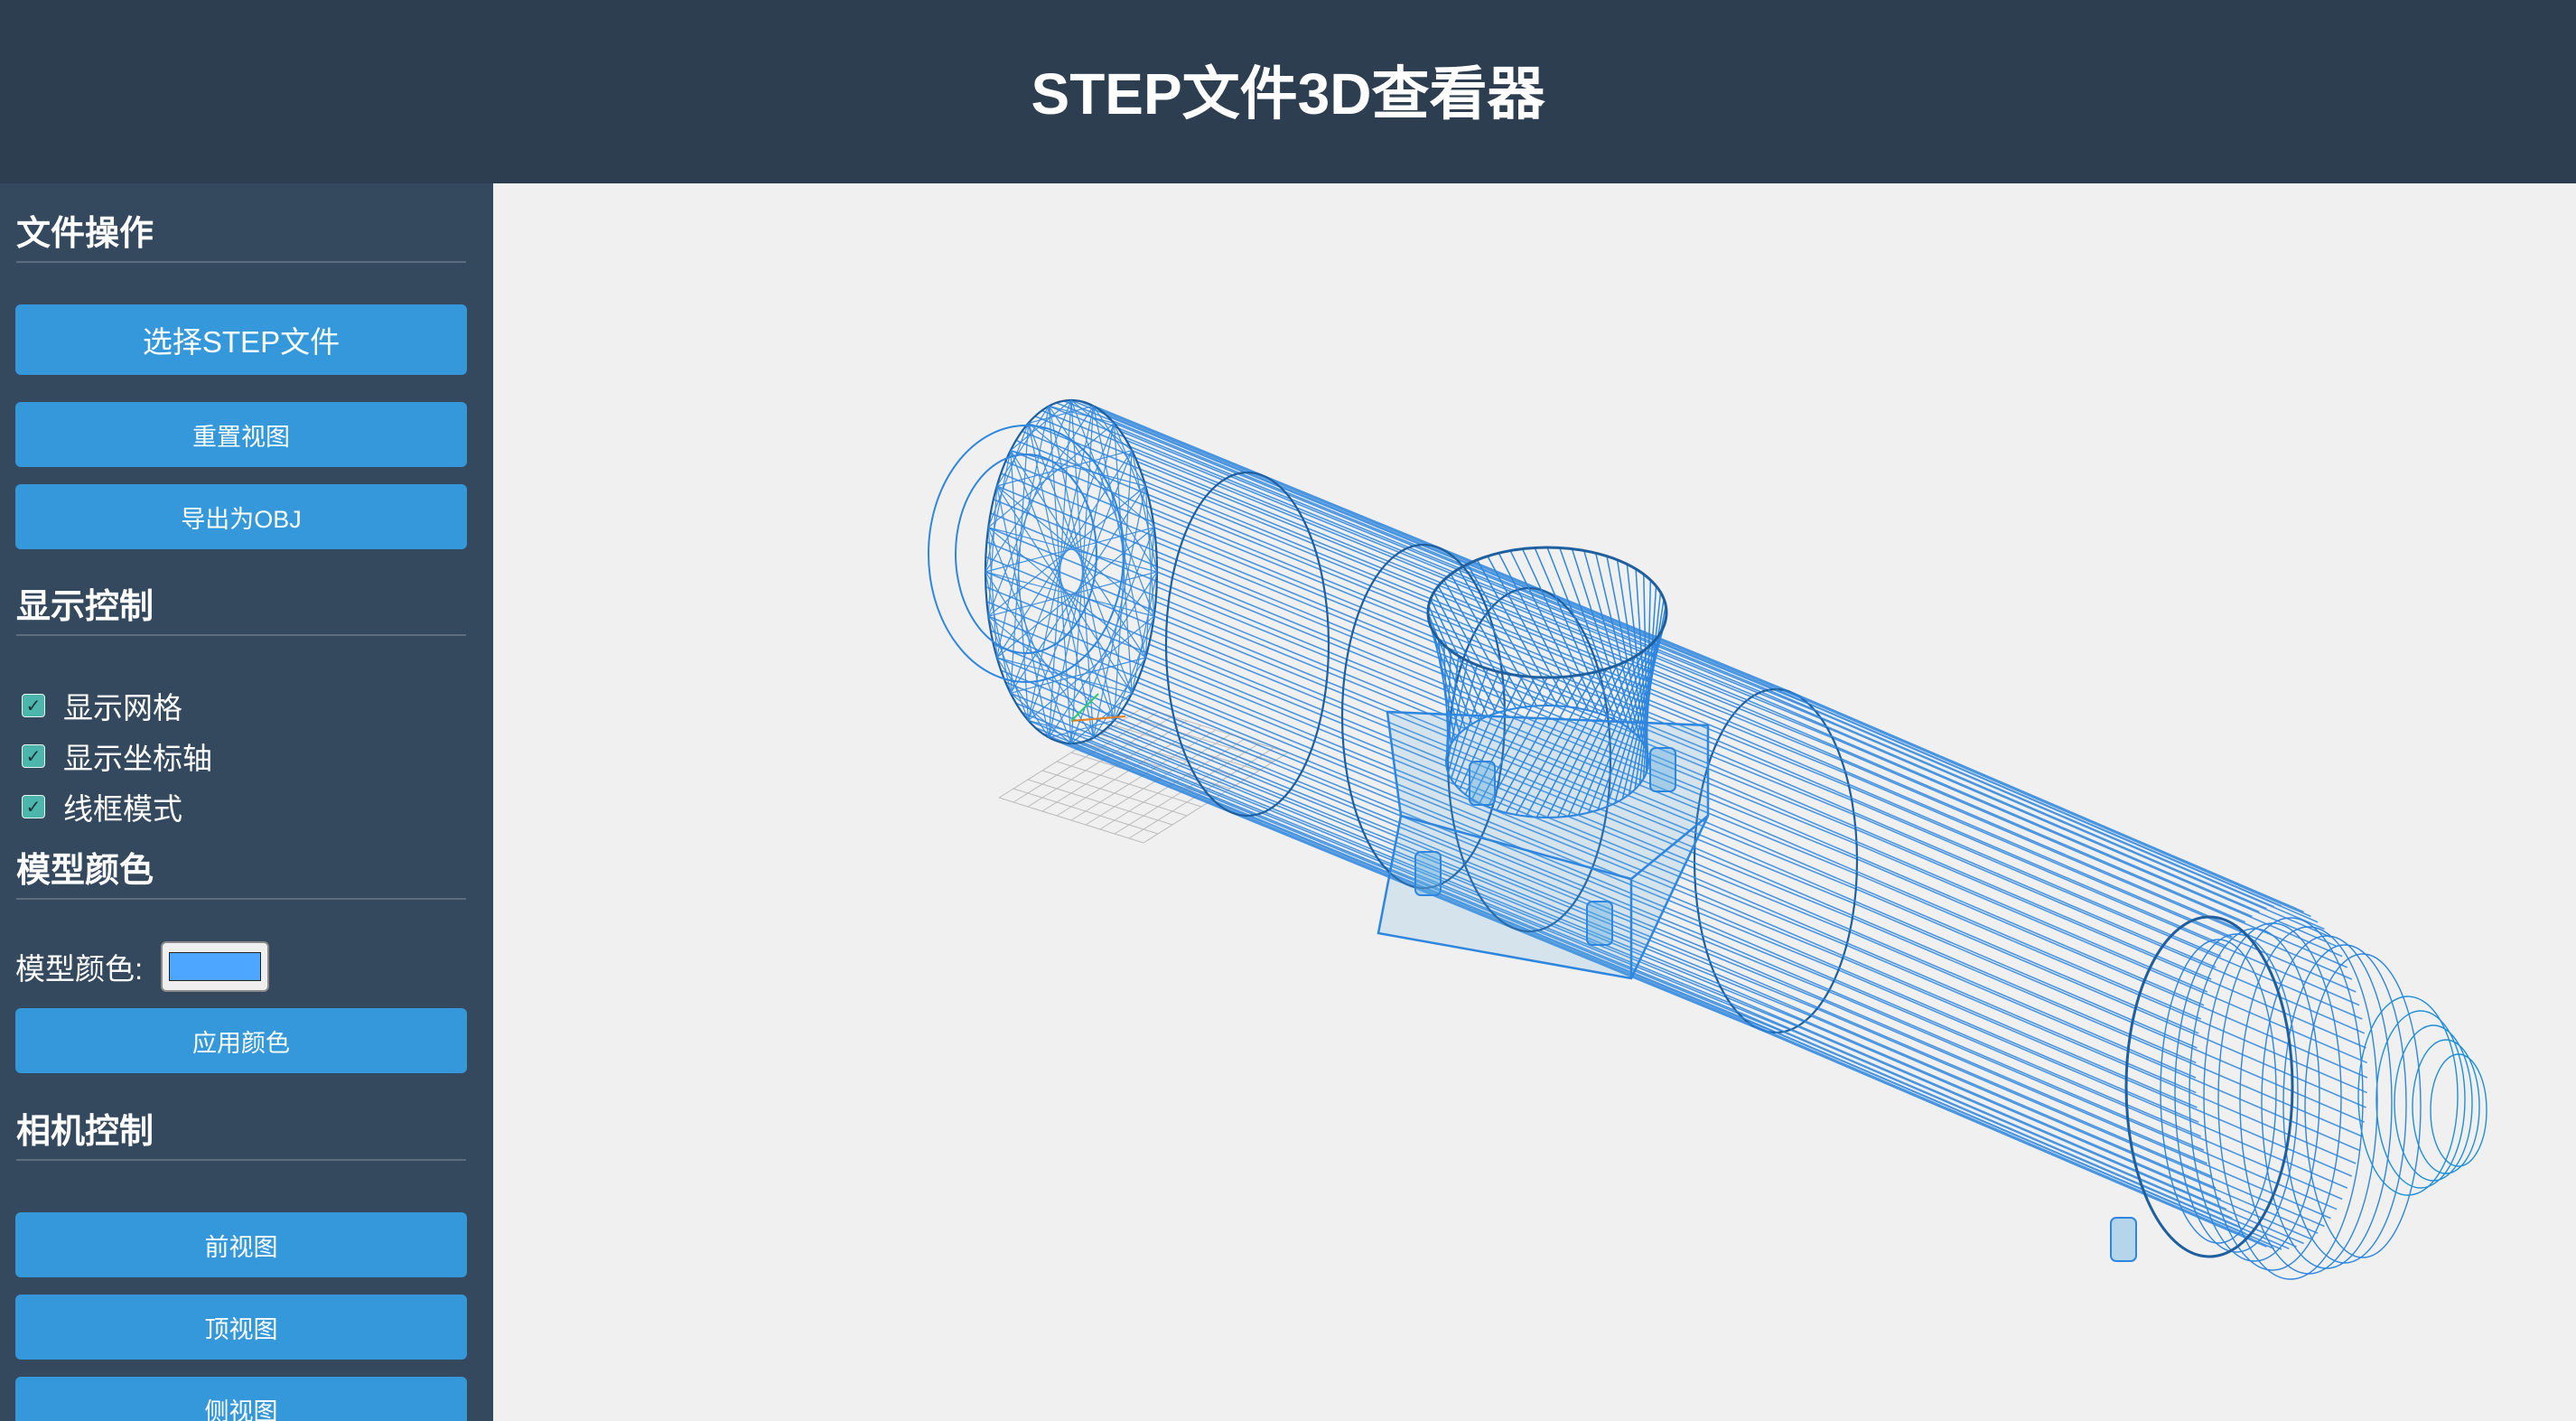  I want to click on app-header: STEP文件3D查看器, so click(1288, 91).